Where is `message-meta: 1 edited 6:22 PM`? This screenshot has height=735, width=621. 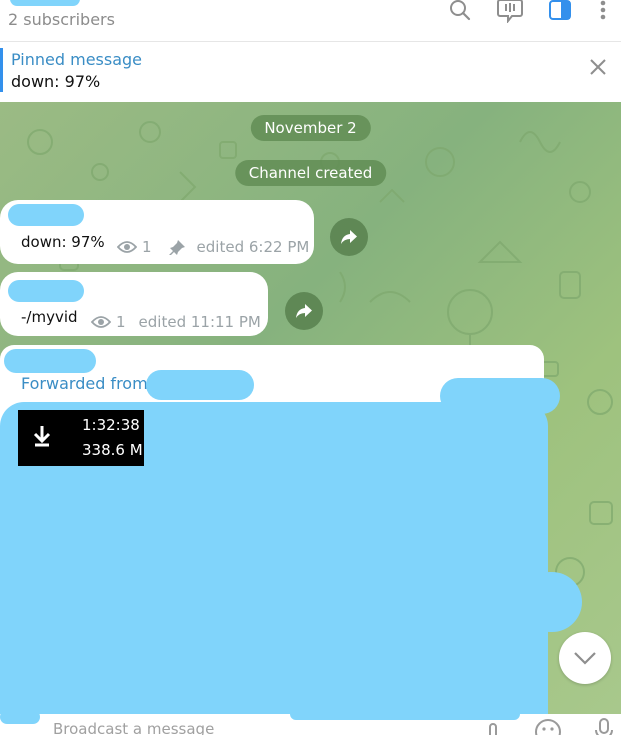 message-meta: 1 edited 6:22 PM is located at coordinates (213, 247).